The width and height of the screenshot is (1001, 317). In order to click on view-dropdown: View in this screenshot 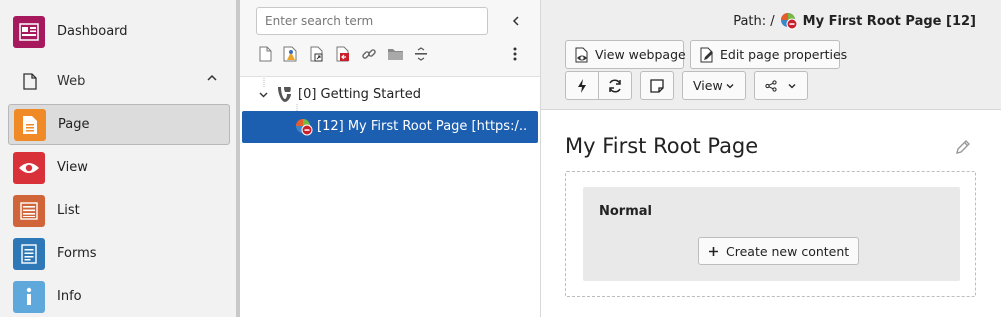, I will do `click(714, 85)`.